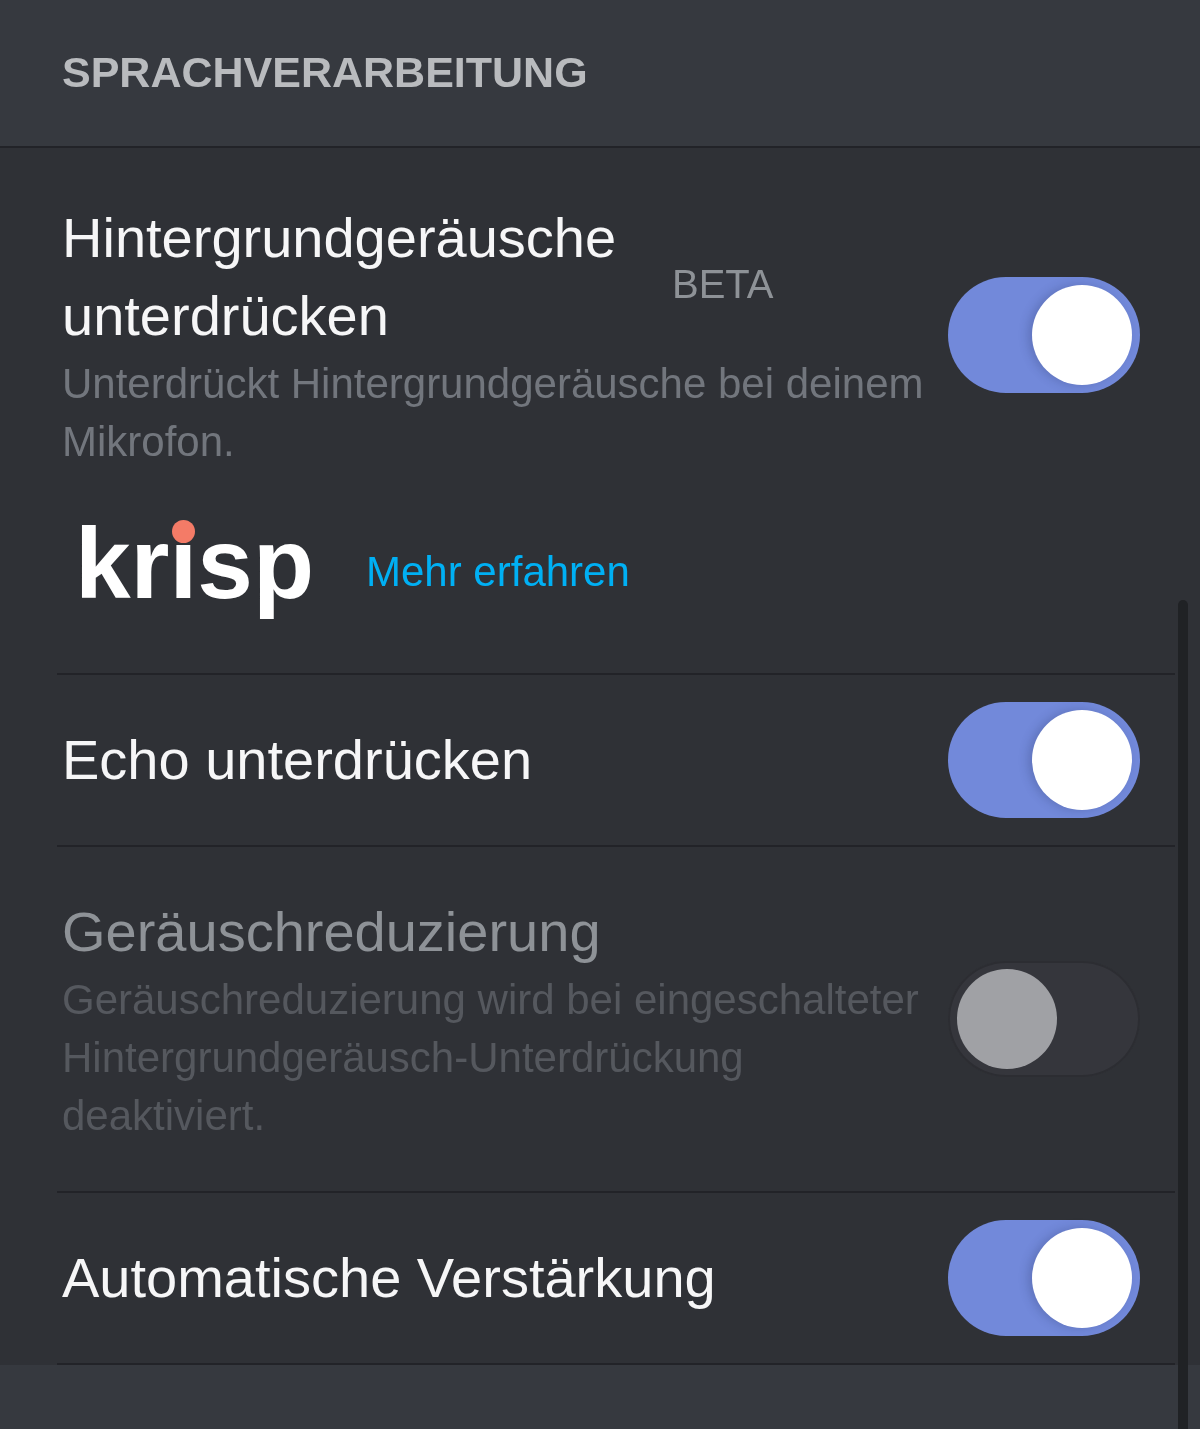 The width and height of the screenshot is (1200, 1429). What do you see at coordinates (297, 760) in the screenshot?
I see `setting-title: Echo unterdrücken` at bounding box center [297, 760].